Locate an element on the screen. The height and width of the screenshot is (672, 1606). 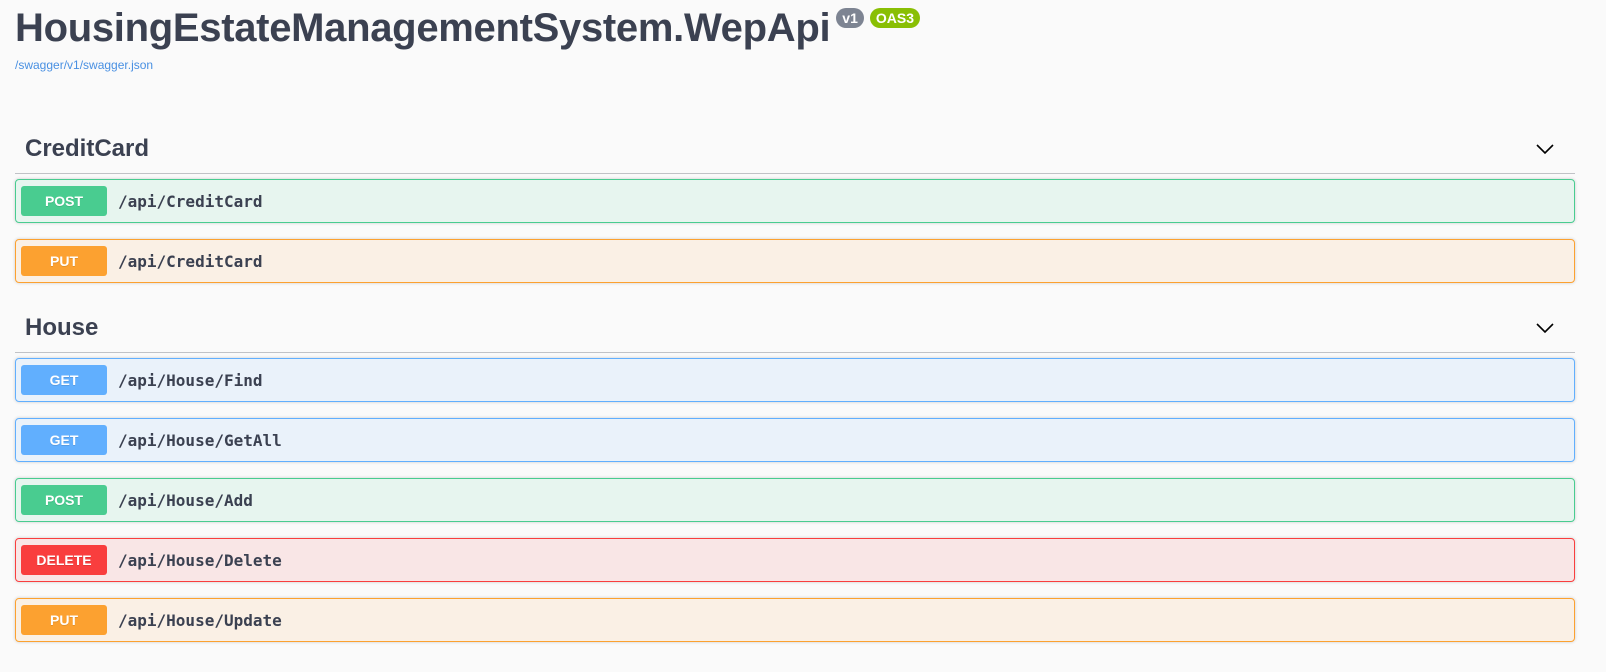
operation-get-house-getall: GET /api/House/GetAll is located at coordinates (795, 440).